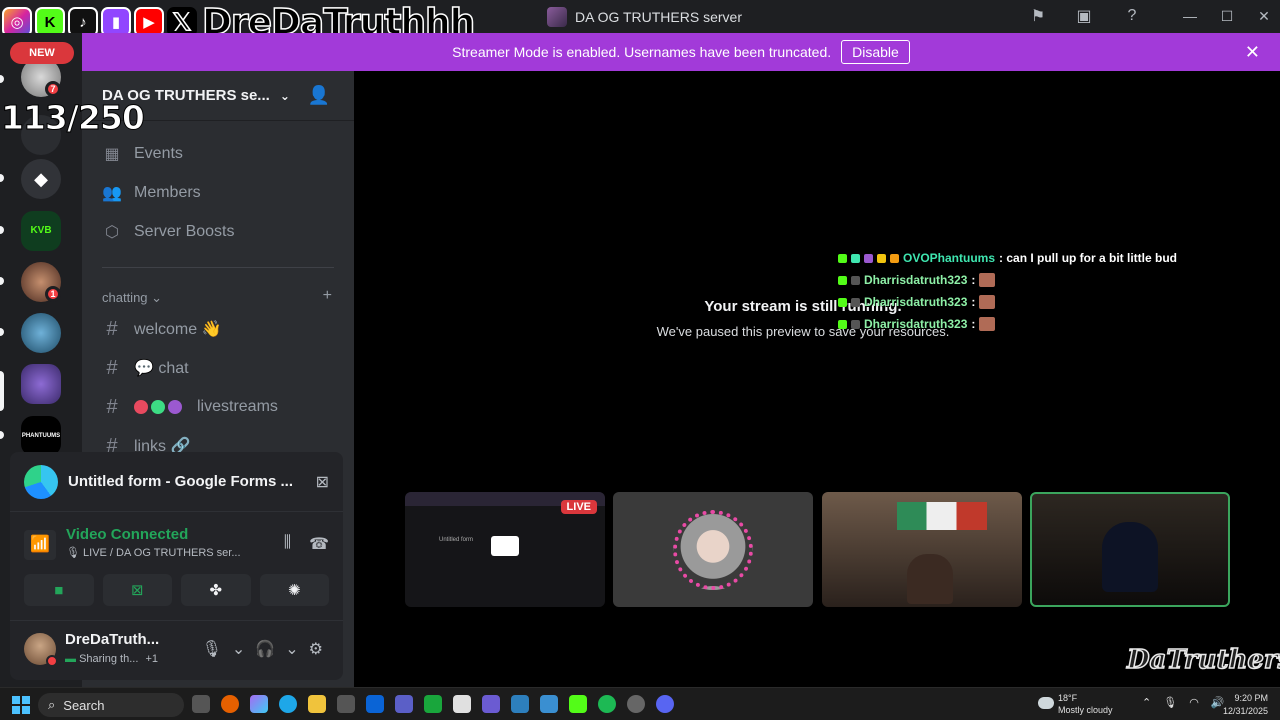 The width and height of the screenshot is (1280, 720). Describe the element at coordinates (259, 704) in the screenshot. I see `copilot-icon` at that location.